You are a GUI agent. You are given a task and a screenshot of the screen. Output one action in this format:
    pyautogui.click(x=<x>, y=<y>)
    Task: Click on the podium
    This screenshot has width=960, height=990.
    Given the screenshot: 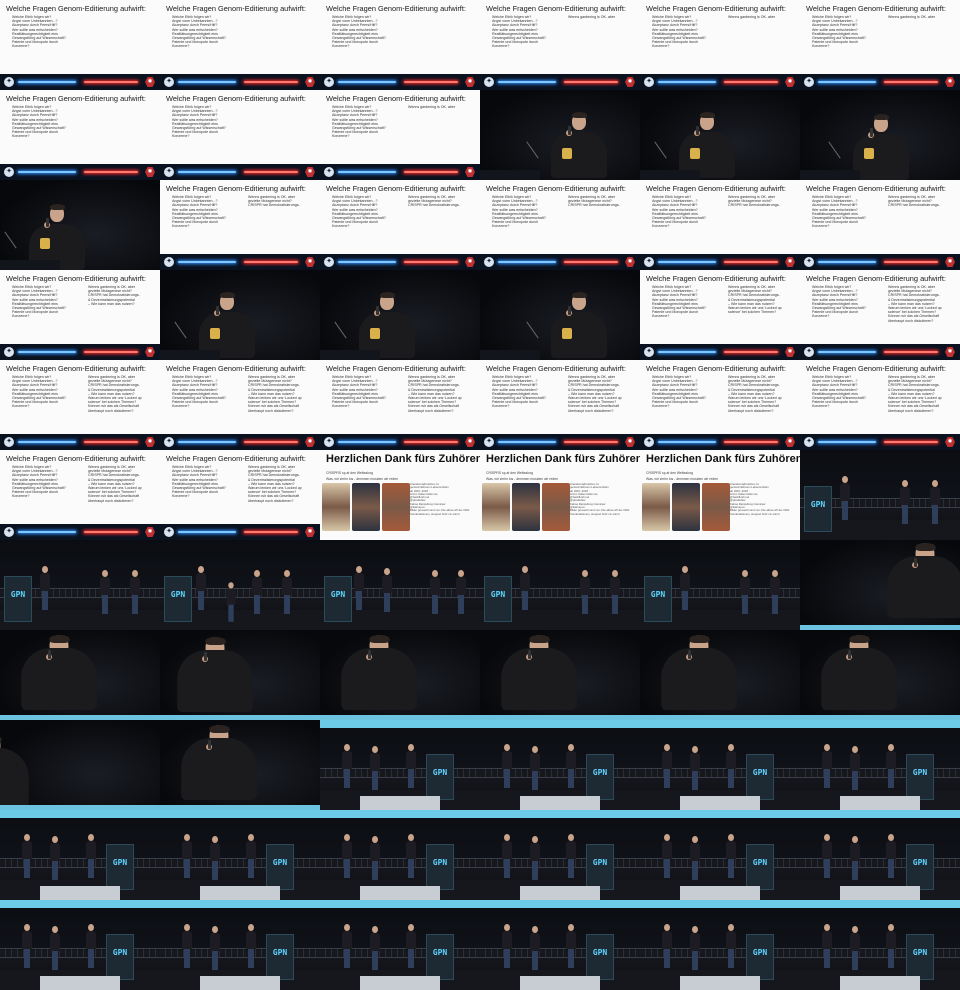 What is the action you would take?
    pyautogui.click(x=510, y=355)
    